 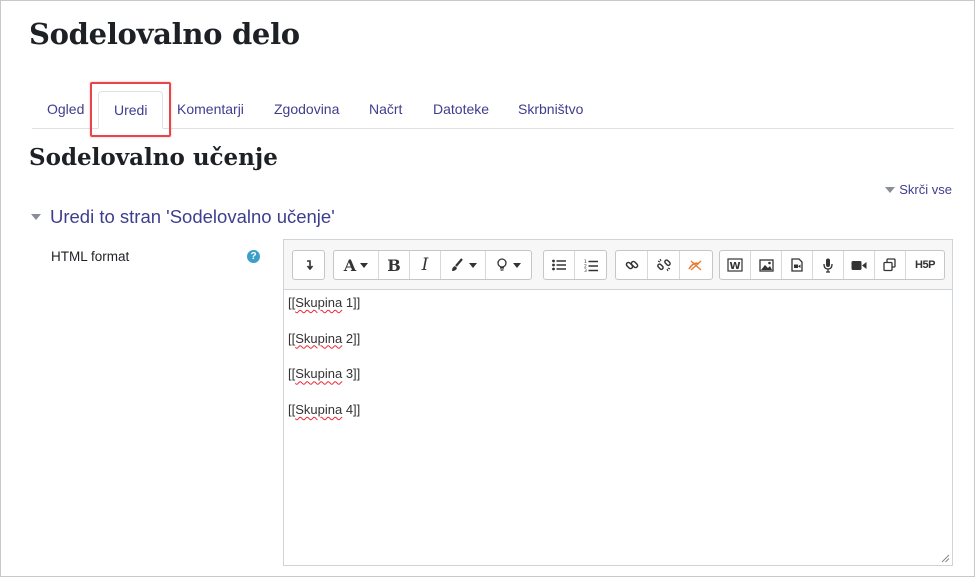 I want to click on content-line: [[Skupina 1]], so click(x=324, y=303).